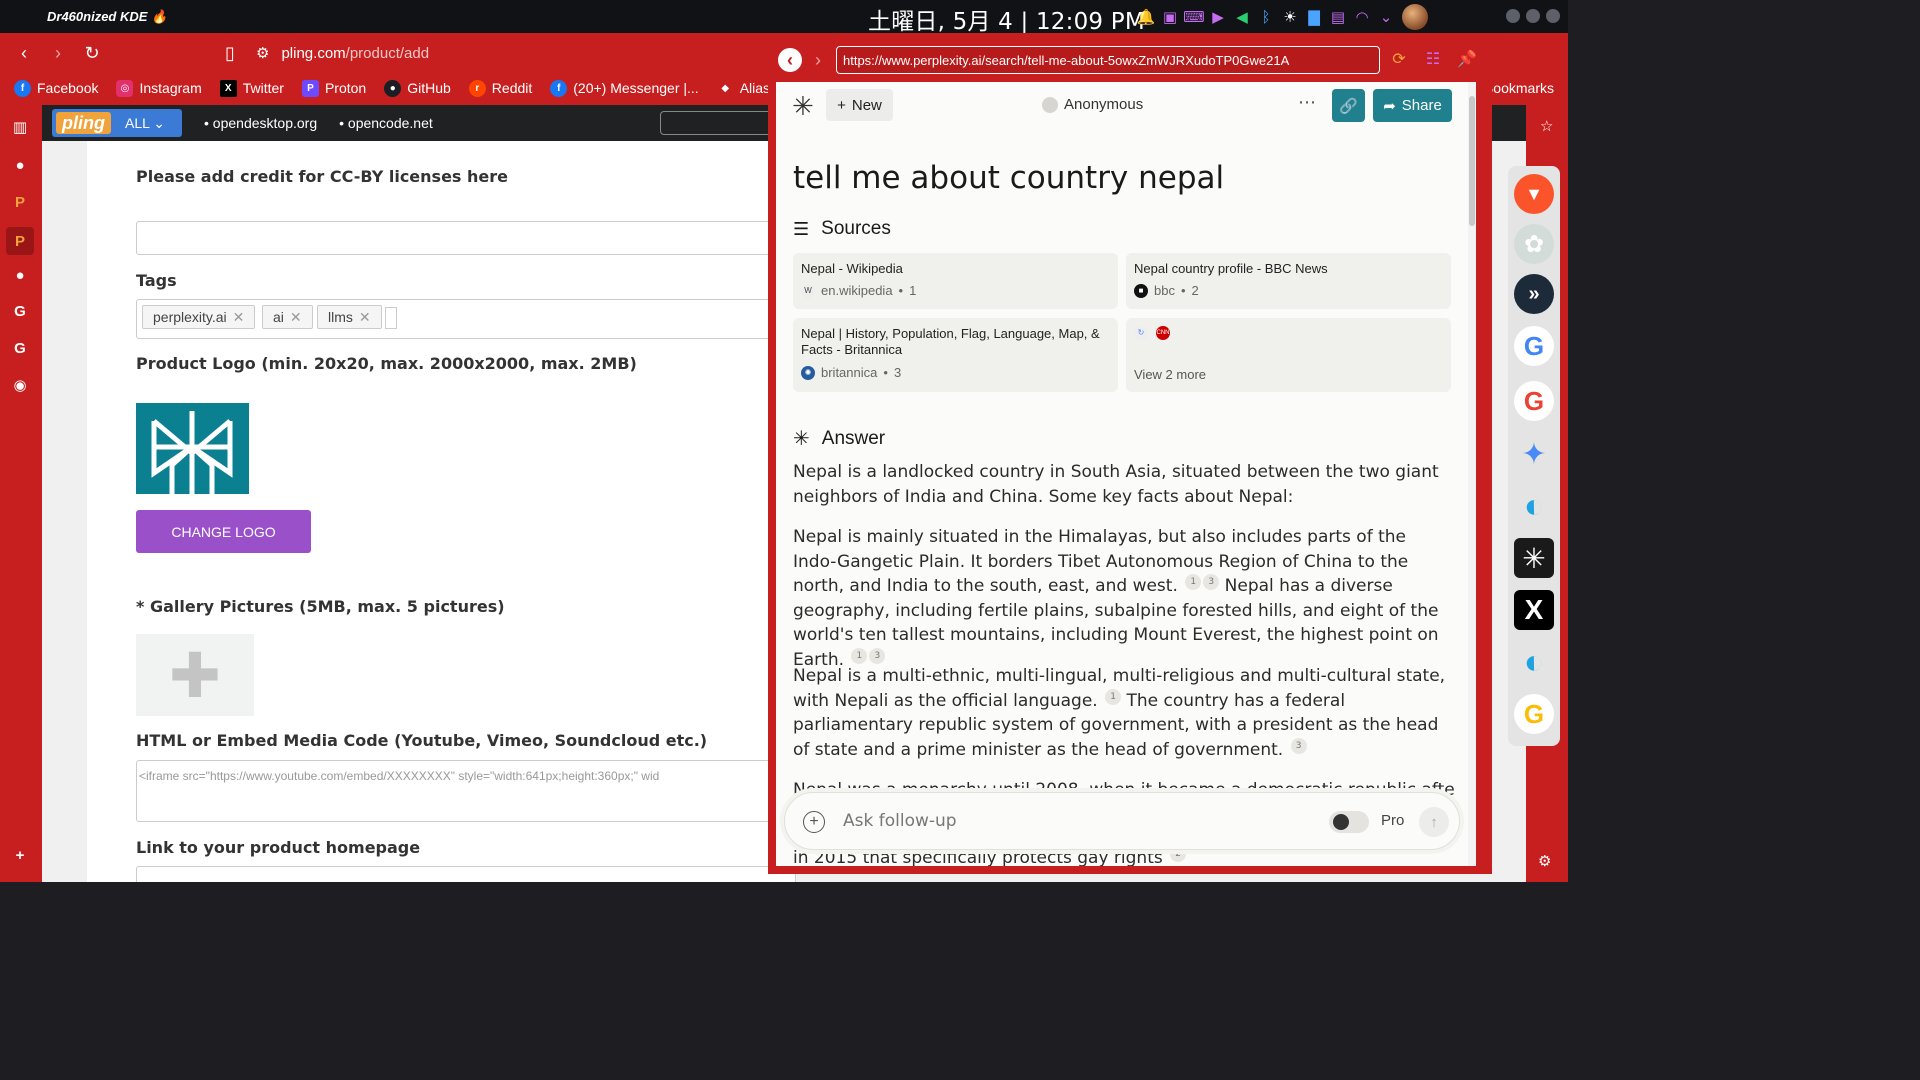 Image resolution: width=1920 pixels, height=1080 pixels. Describe the element at coordinates (1266, 17) in the screenshot. I see `bluetooth-icon: ᛒ` at that location.